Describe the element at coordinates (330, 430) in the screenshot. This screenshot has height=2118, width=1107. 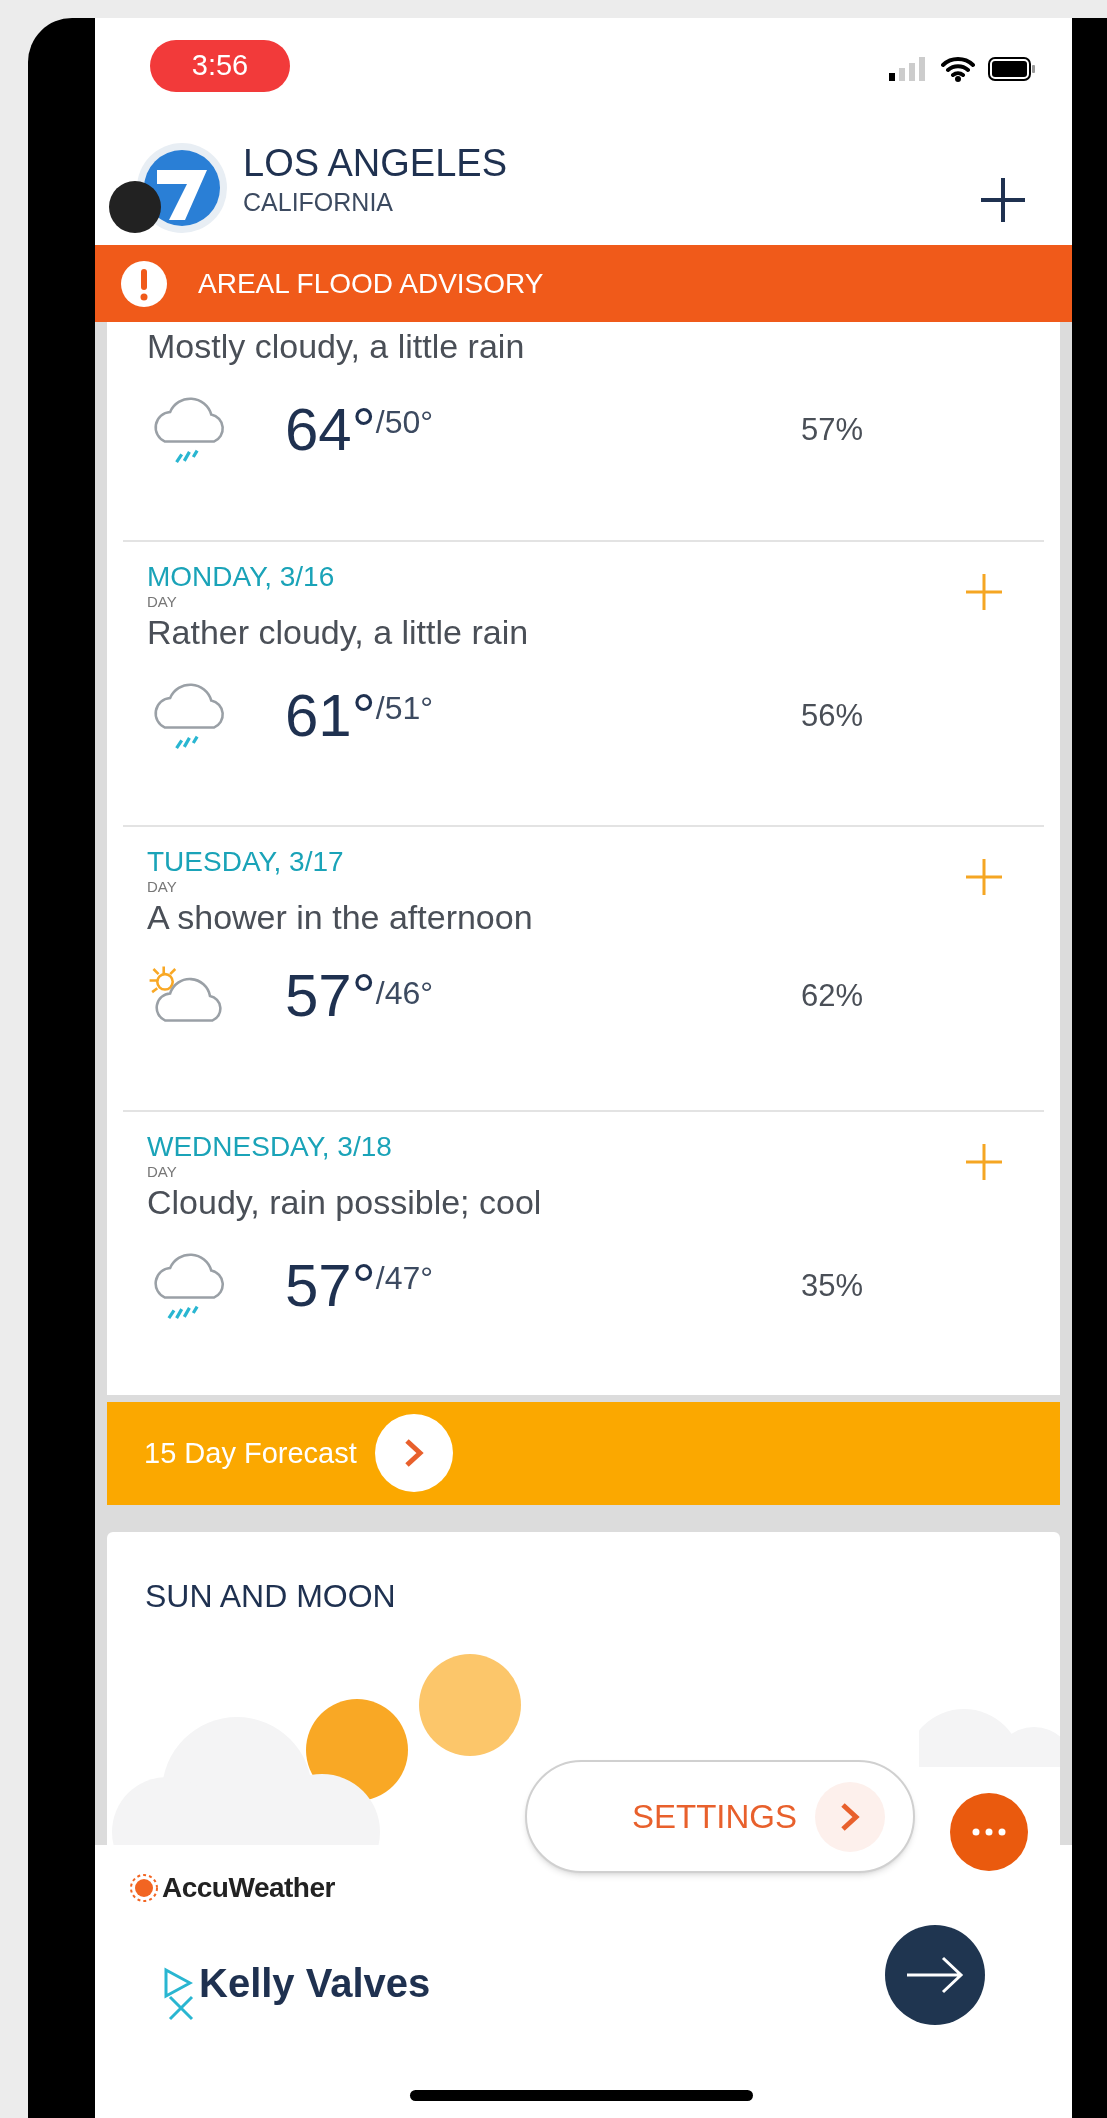
I see `high-temperature: 64°` at that location.